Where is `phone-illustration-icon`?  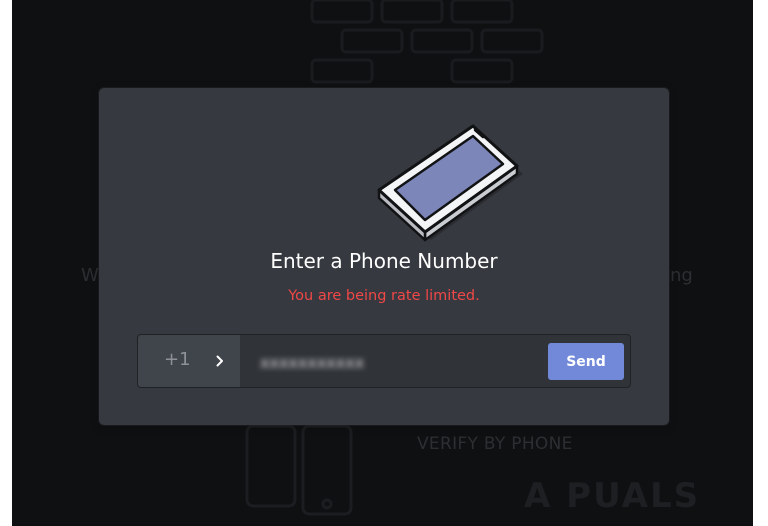
phone-illustration-icon is located at coordinates (450, 183).